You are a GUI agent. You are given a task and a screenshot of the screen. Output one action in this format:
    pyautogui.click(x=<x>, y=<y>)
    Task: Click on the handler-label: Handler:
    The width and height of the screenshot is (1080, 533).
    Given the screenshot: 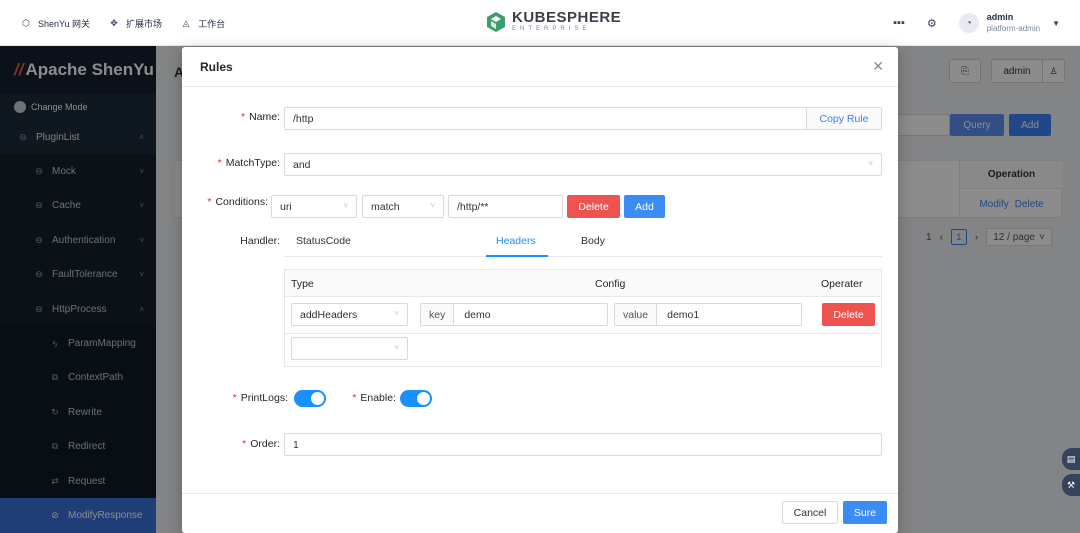 What is the action you would take?
    pyautogui.click(x=260, y=241)
    